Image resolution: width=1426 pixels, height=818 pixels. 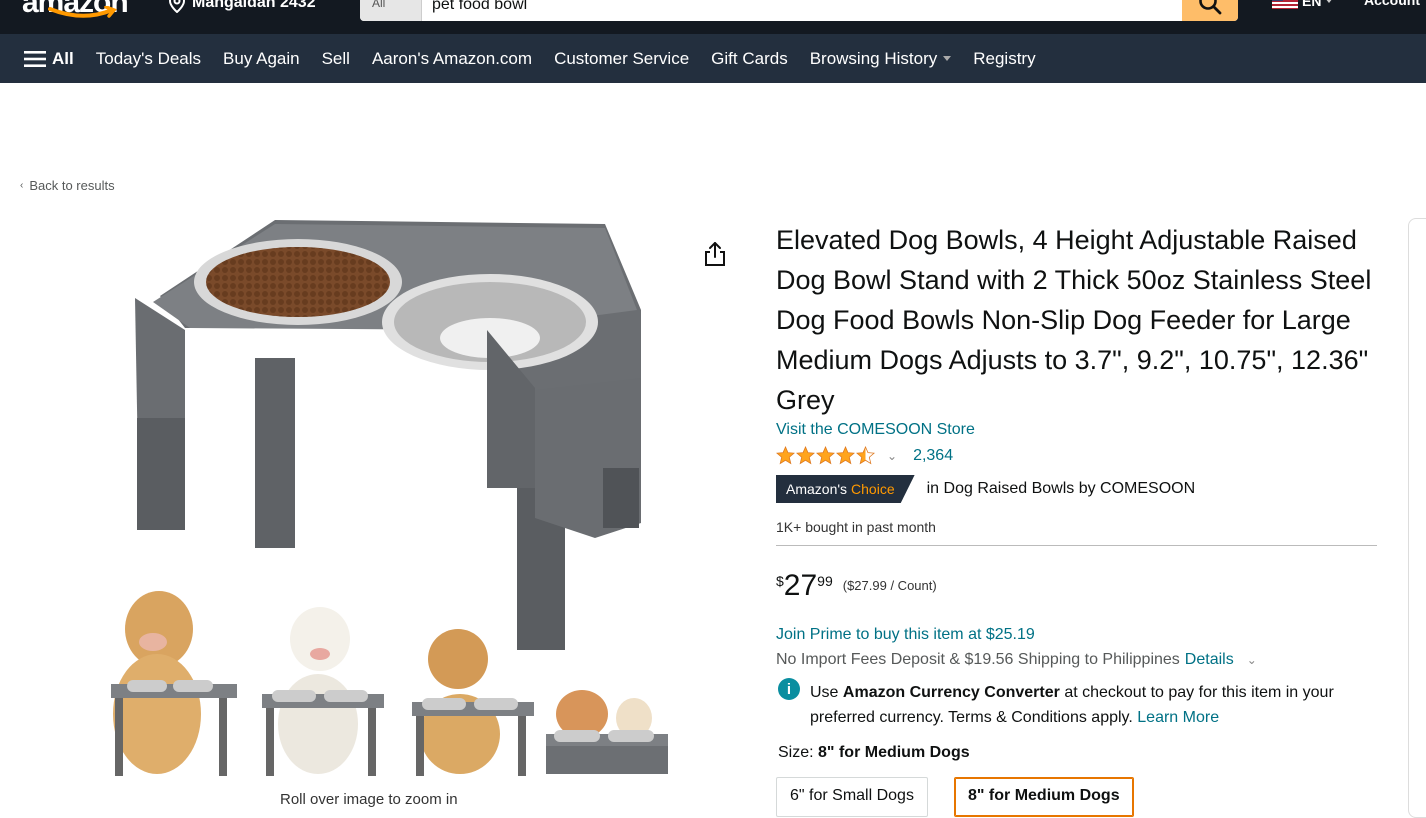 I want to click on all-menu-button: All, so click(x=49, y=59).